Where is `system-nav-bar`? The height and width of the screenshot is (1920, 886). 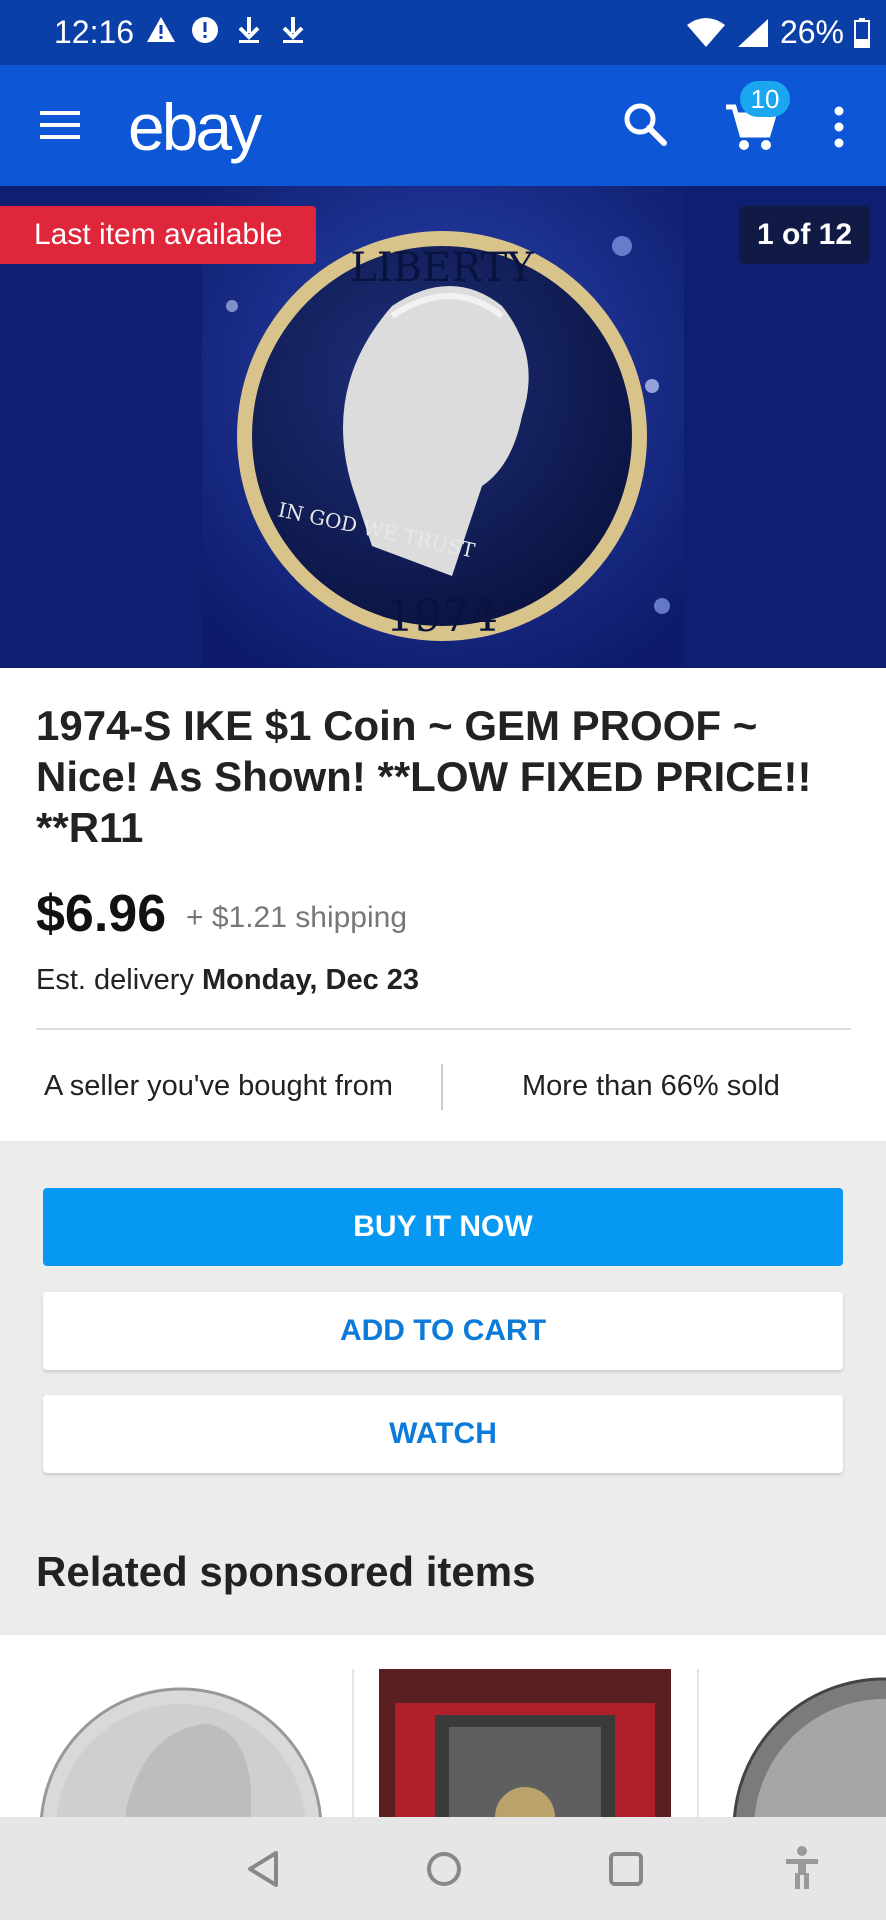
system-nav-bar is located at coordinates (443, 1868).